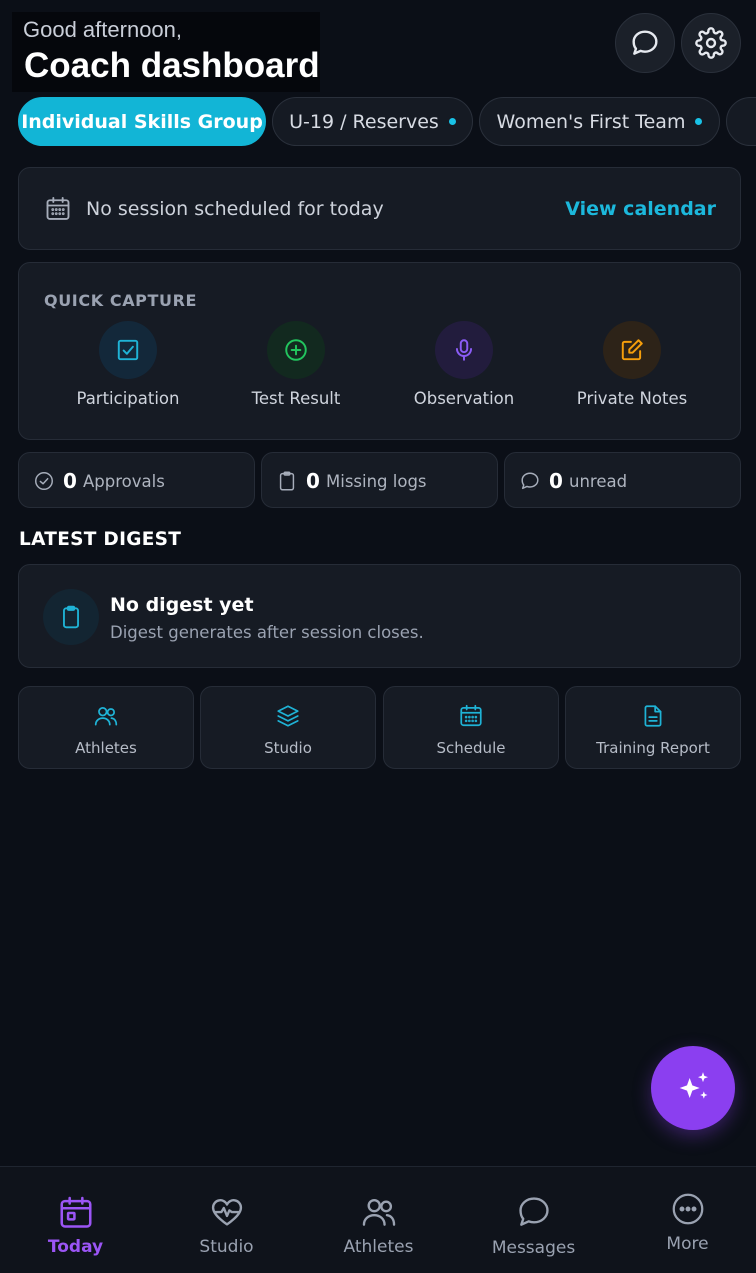 The width and height of the screenshot is (756, 1273). I want to click on digest-title: No digest yet, so click(182, 605).